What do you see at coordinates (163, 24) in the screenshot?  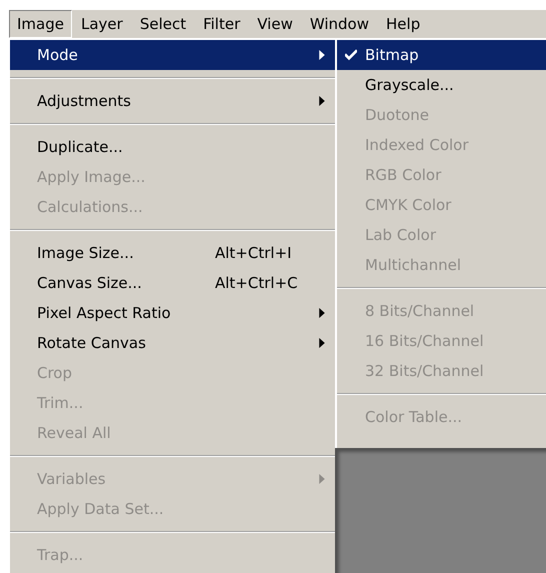 I see `menu-bar-item: Select` at bounding box center [163, 24].